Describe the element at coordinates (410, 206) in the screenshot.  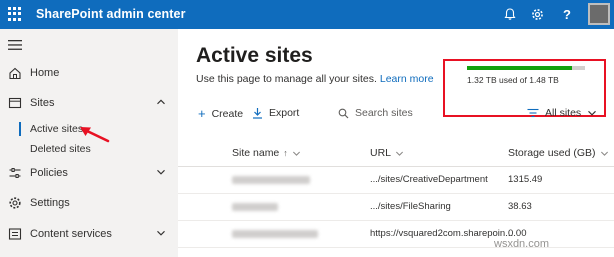
I see `row-url: .../sites/FileSharing` at that location.